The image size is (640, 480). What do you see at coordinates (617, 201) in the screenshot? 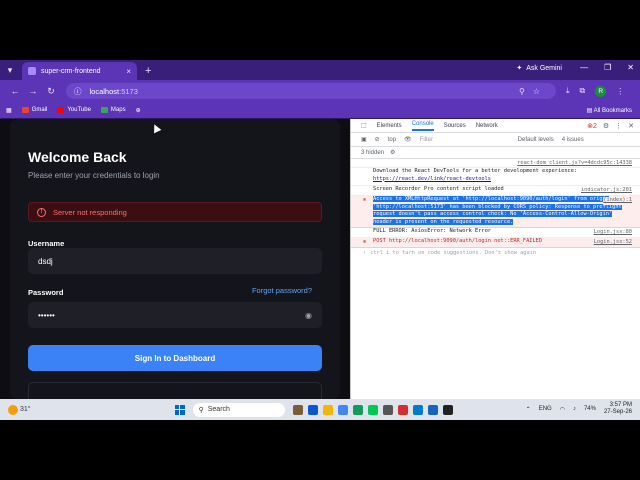
I see `log-source: (index):1` at bounding box center [617, 201].